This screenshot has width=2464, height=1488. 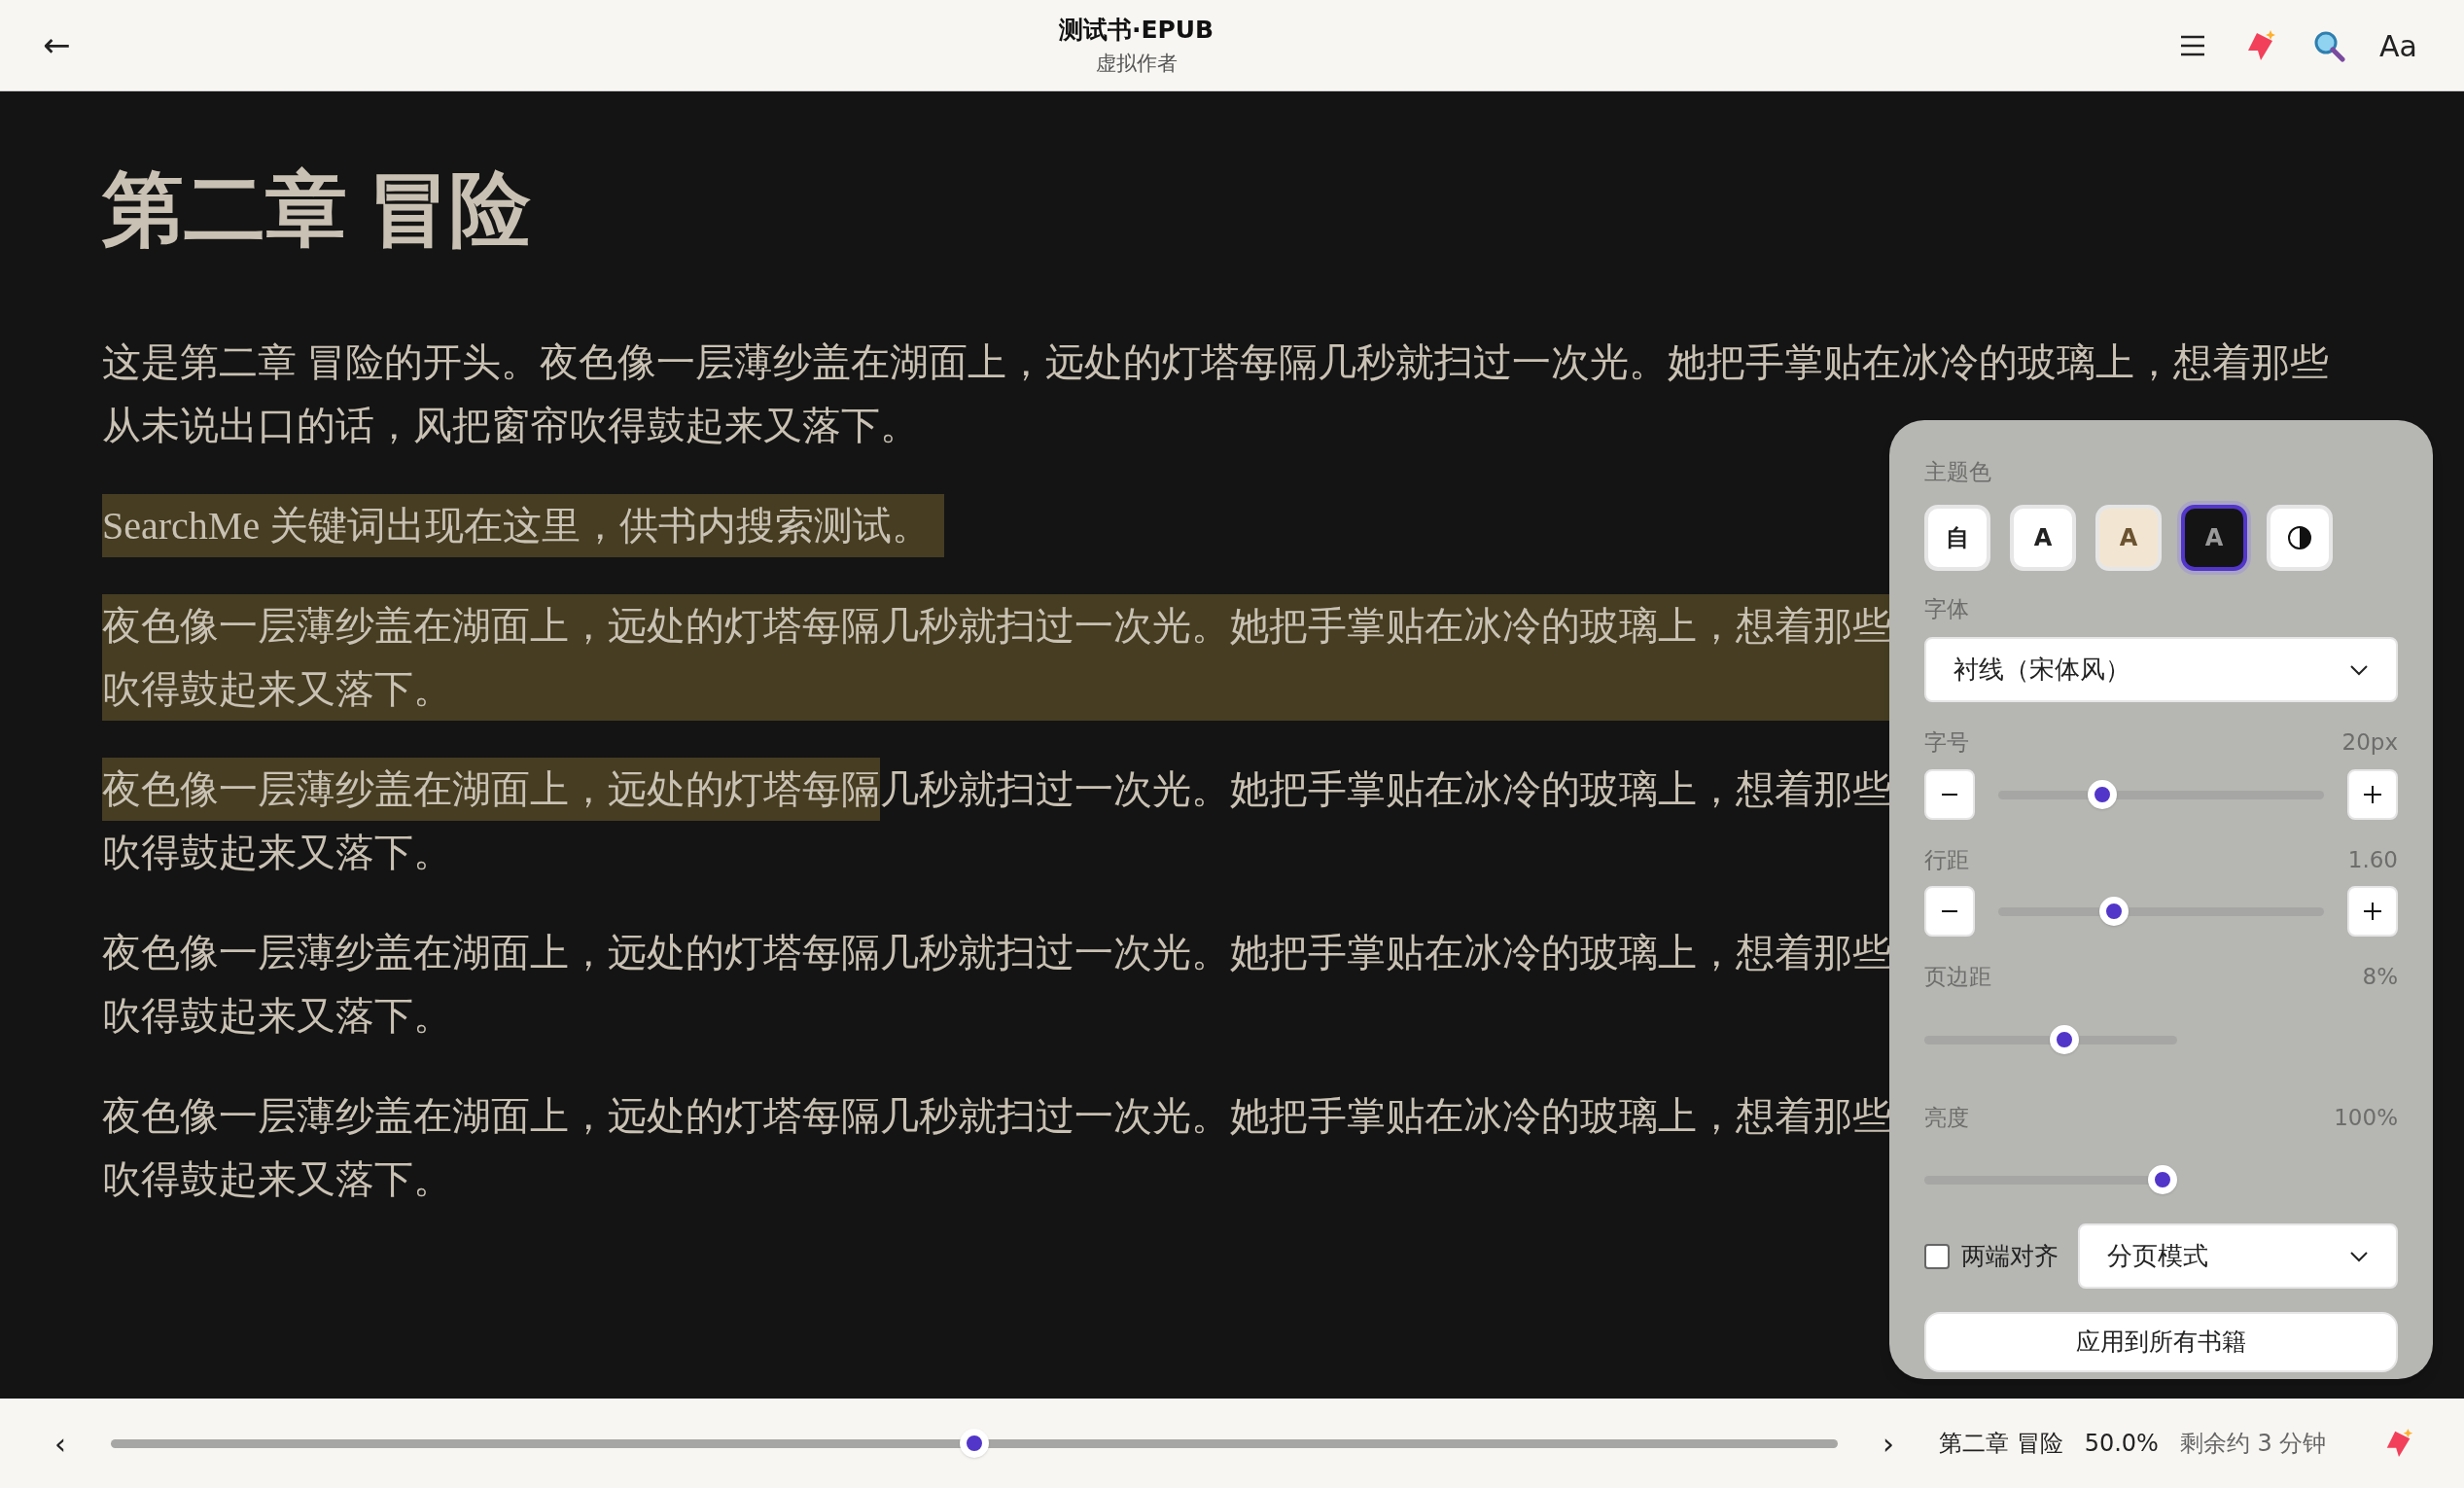 I want to click on paragraph-text: 从未说出口的话，风把窗帘吹得鼓起来又落下。, so click(x=510, y=426).